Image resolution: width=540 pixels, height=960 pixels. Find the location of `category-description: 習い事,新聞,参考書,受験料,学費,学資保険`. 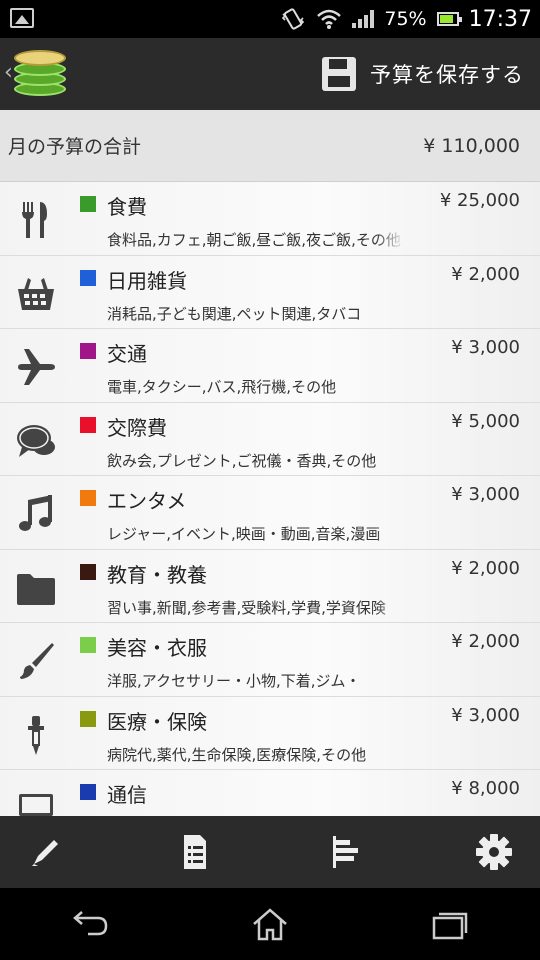

category-description: 習い事,新聞,参考書,受験料,学費,学資保険 is located at coordinates (246, 607).